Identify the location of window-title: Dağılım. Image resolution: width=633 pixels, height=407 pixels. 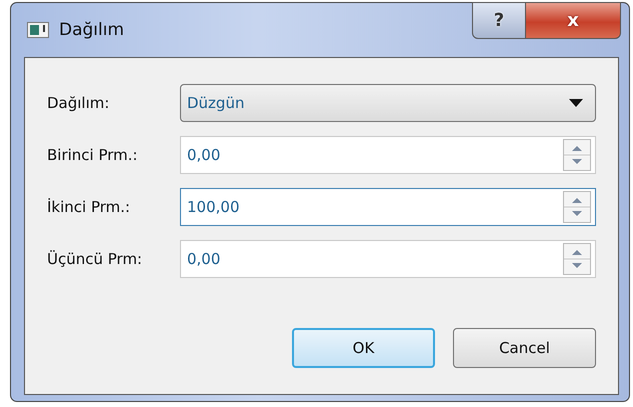
(91, 30).